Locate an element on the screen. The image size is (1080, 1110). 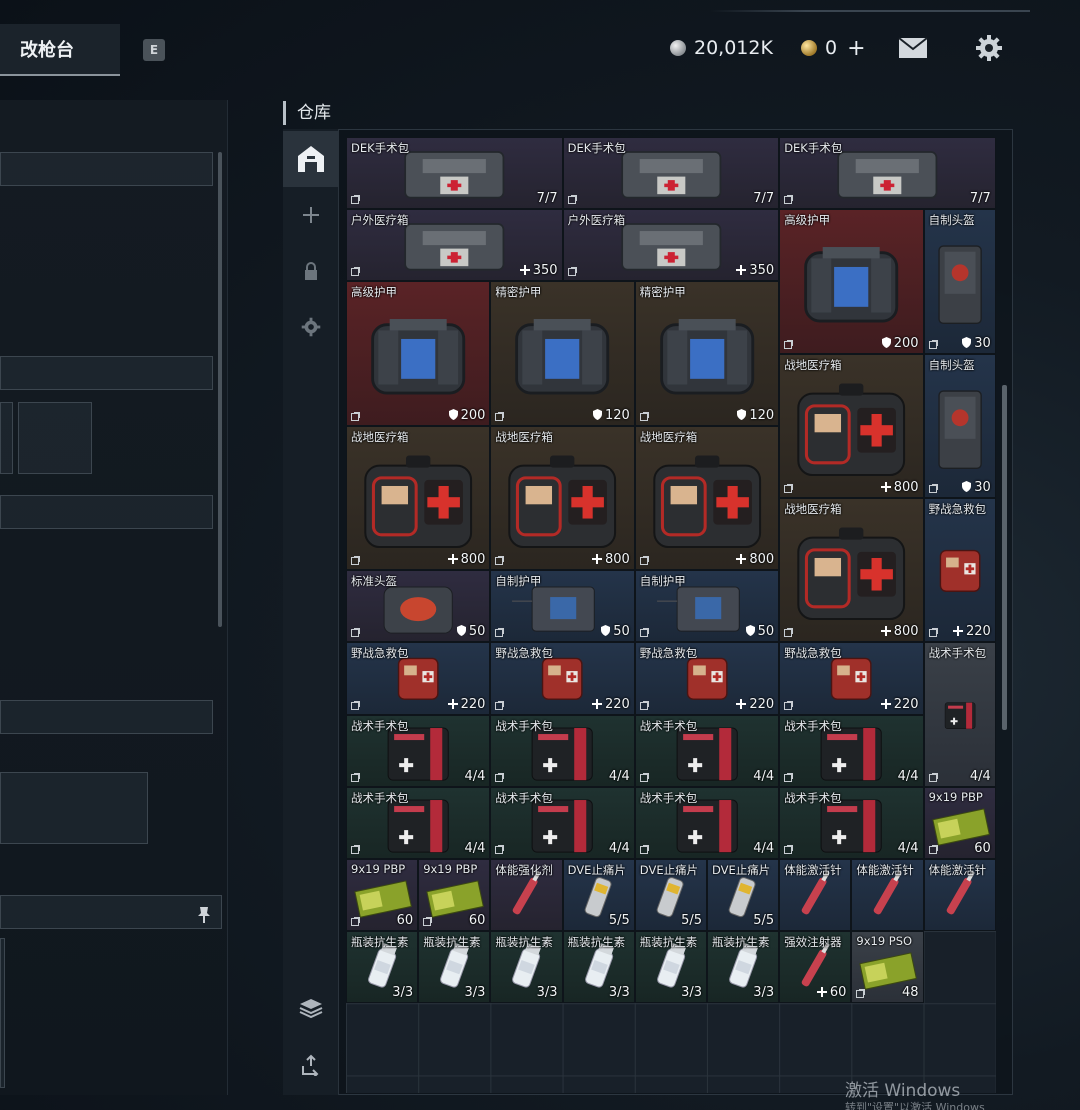
heal-plus-icon is located at coordinates (742, 270).